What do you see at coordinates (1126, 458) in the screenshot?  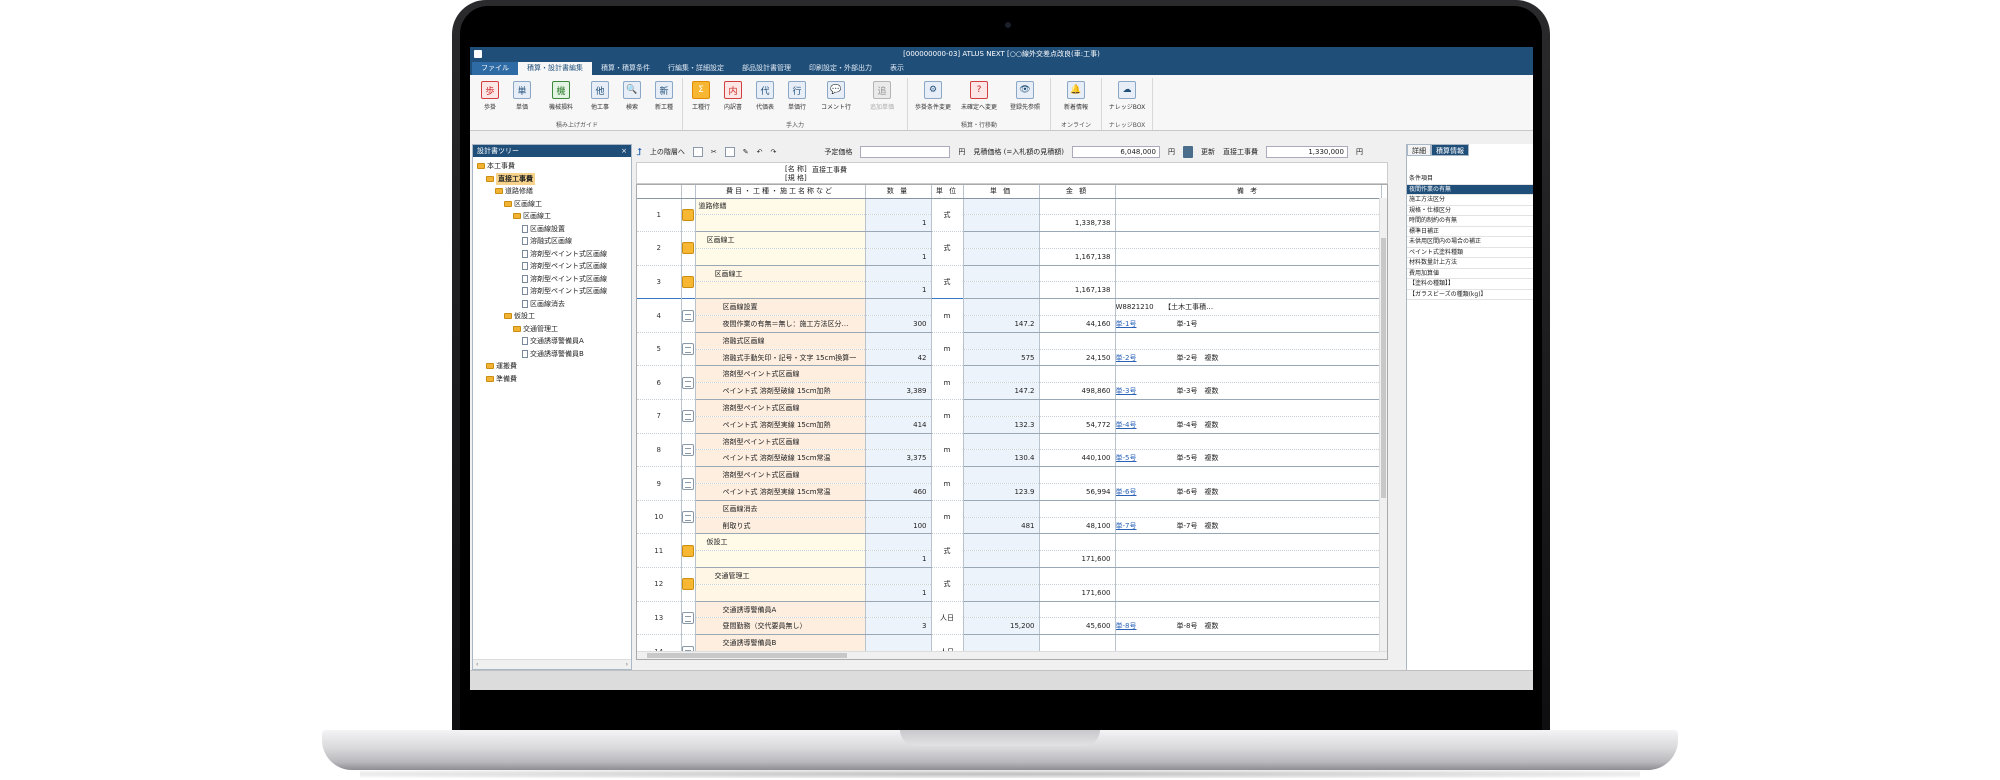 I see `price-sheet-link: 単-5号` at bounding box center [1126, 458].